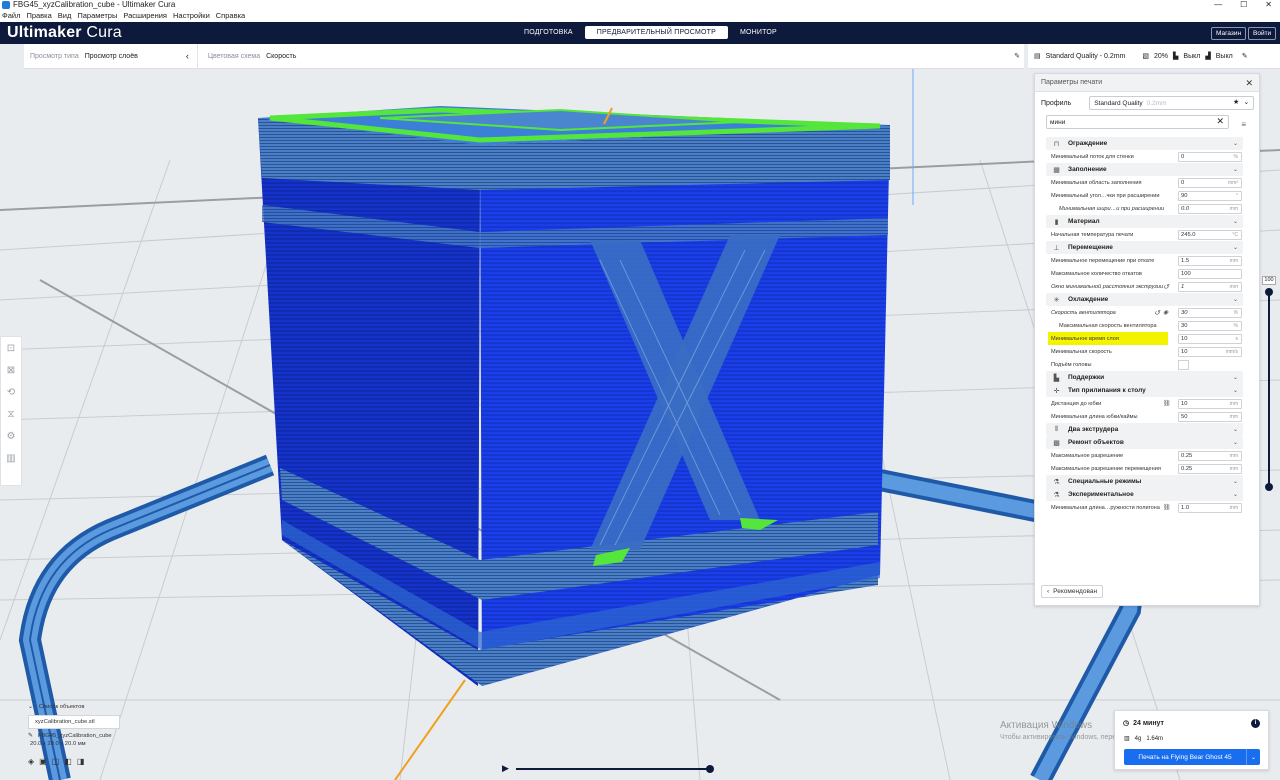 This screenshot has height=780, width=1280. Describe the element at coordinates (758, 32) in the screenshot. I see `tab-monitor: МОНИТОР` at that location.